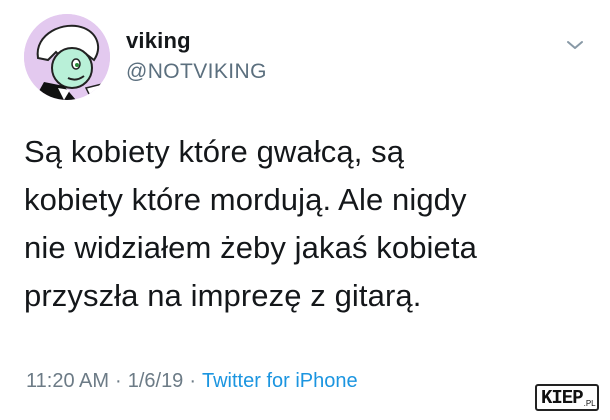 This screenshot has height=420, width=610. I want to click on tweet-date: 1/6/19, so click(156, 381).